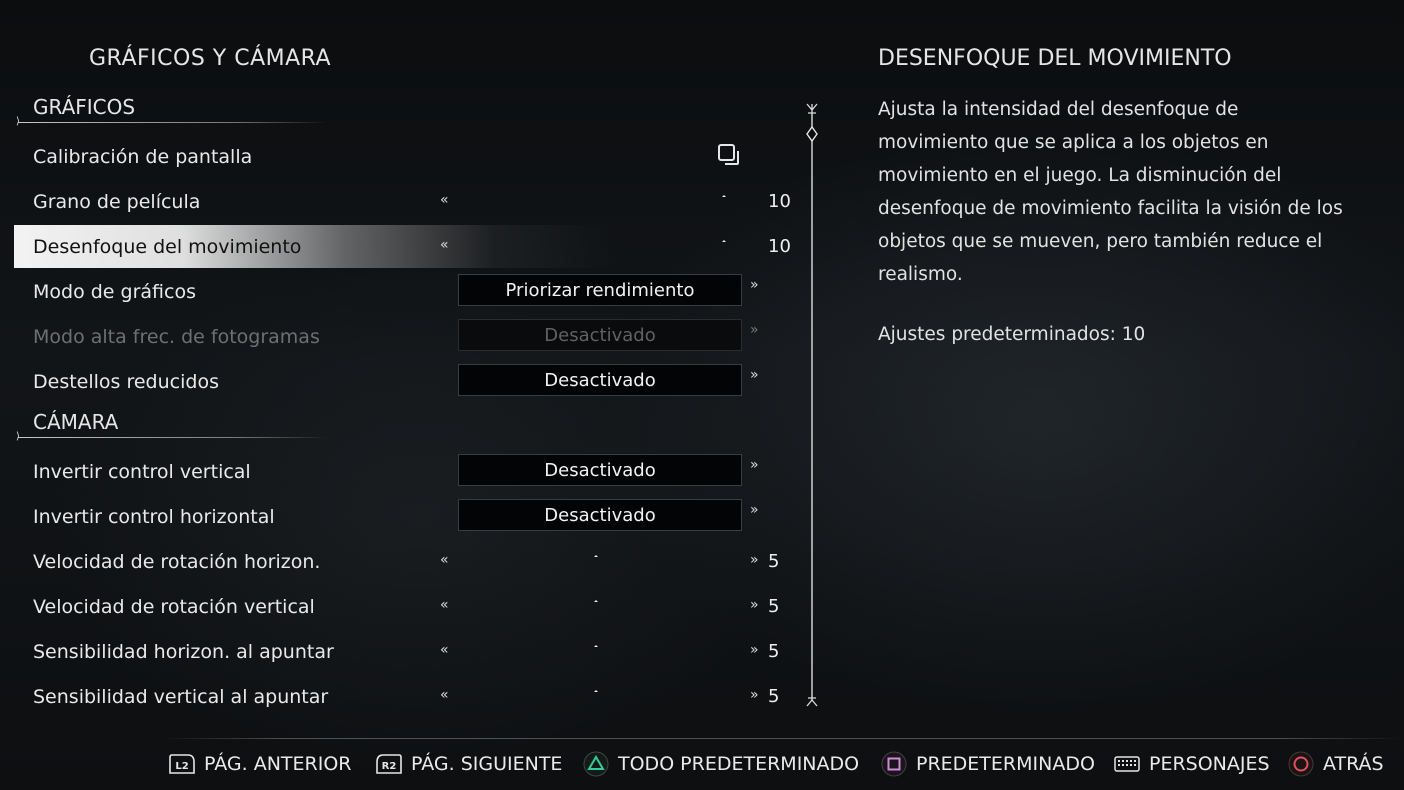 The image size is (1404, 790). I want to click on row-label: Desenfoque del movimiento, so click(167, 247).